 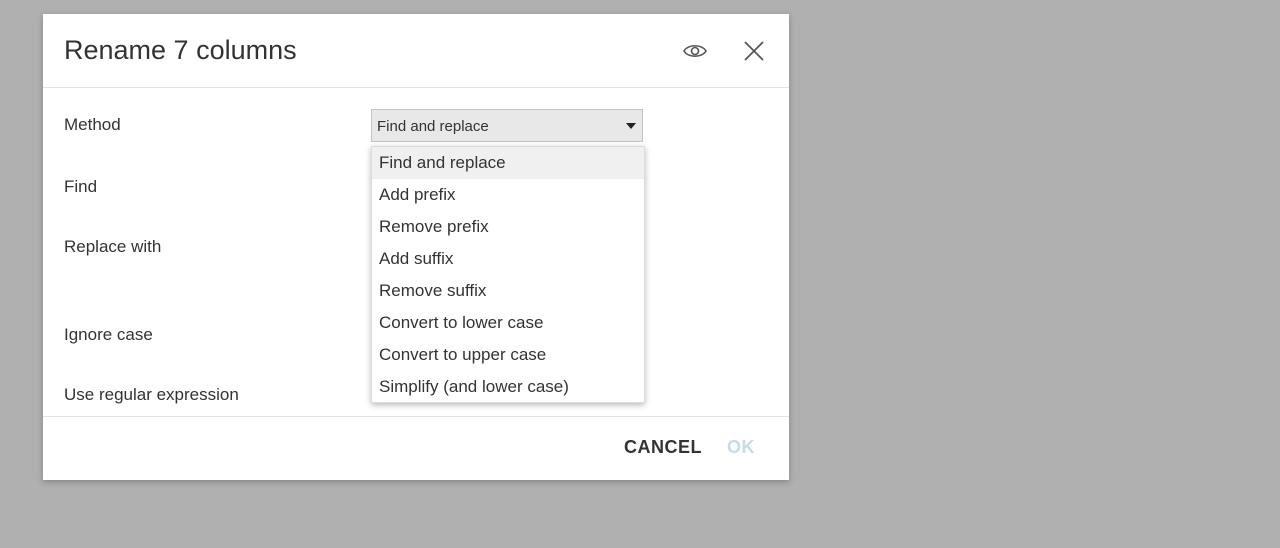 What do you see at coordinates (508, 195) in the screenshot?
I see `method-option-add-prefix: Add prefix` at bounding box center [508, 195].